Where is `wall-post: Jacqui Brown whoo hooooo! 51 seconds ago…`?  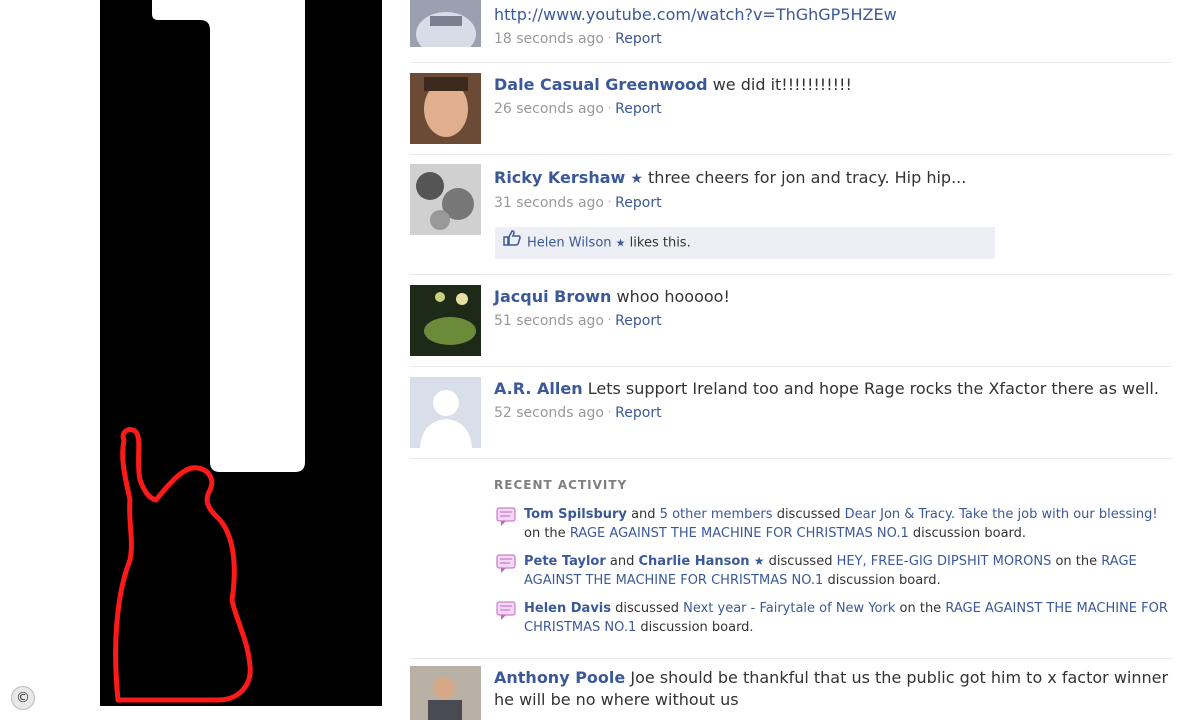
wall-post: Jacqui Brown whoo hooooo! 51 seconds ago… is located at coordinates (791, 320).